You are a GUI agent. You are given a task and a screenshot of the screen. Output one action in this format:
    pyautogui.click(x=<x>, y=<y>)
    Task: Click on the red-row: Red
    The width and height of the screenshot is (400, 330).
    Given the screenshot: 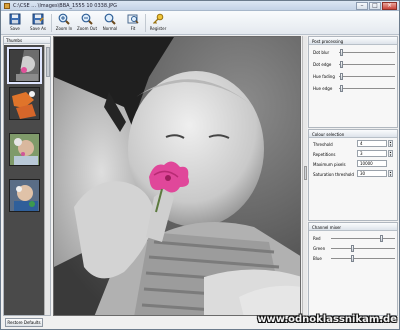 What is the action you would take?
    pyautogui.click(x=355, y=238)
    